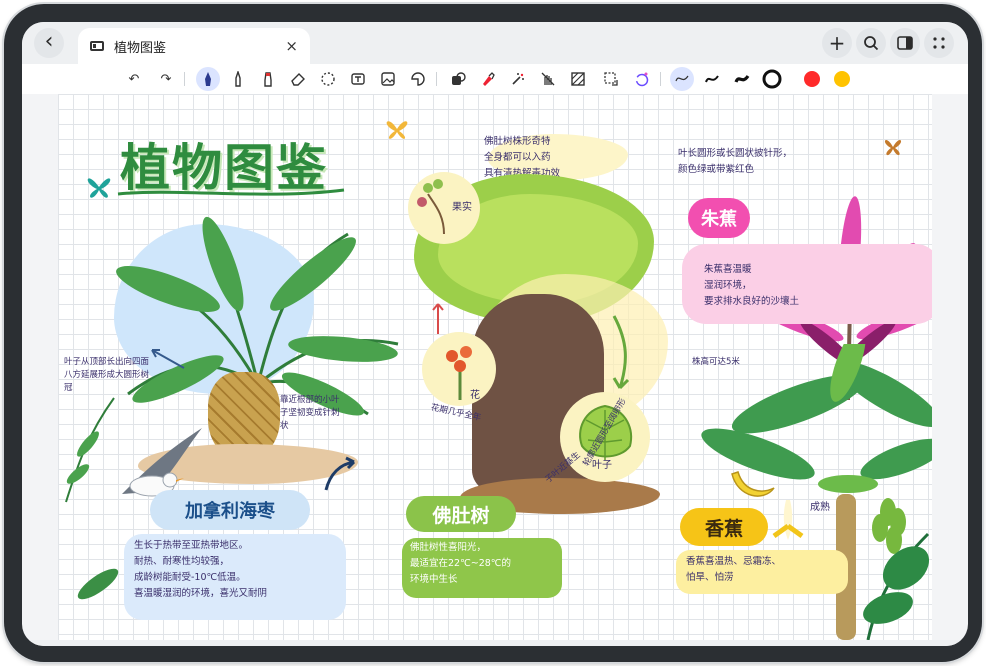  What do you see at coordinates (475, 395) in the screenshot?
I see `flower-label: 花` at bounding box center [475, 395].